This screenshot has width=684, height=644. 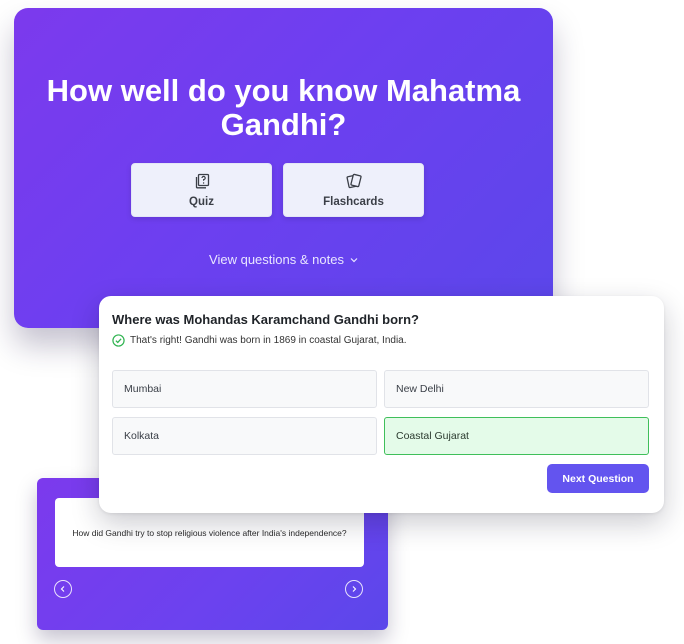 I want to click on flashcards-mode-button: Flashcards, so click(x=353, y=190).